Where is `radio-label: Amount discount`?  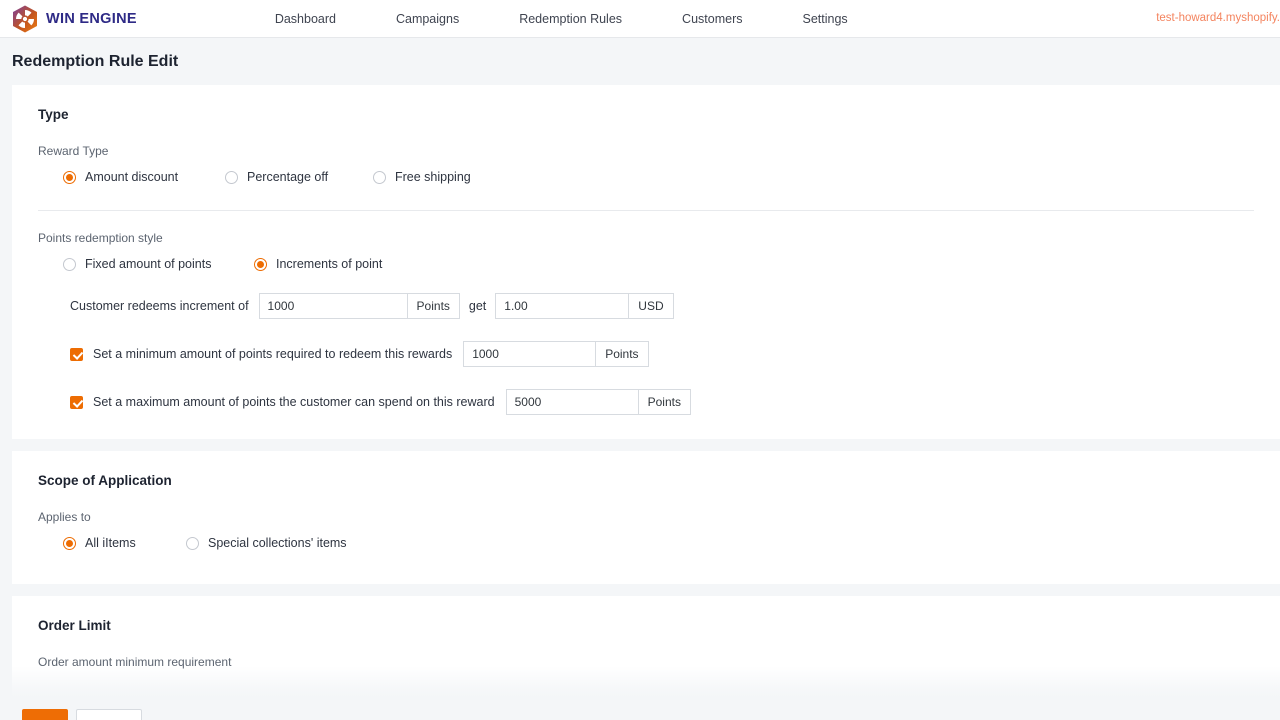
radio-label: Amount discount is located at coordinates (132, 177).